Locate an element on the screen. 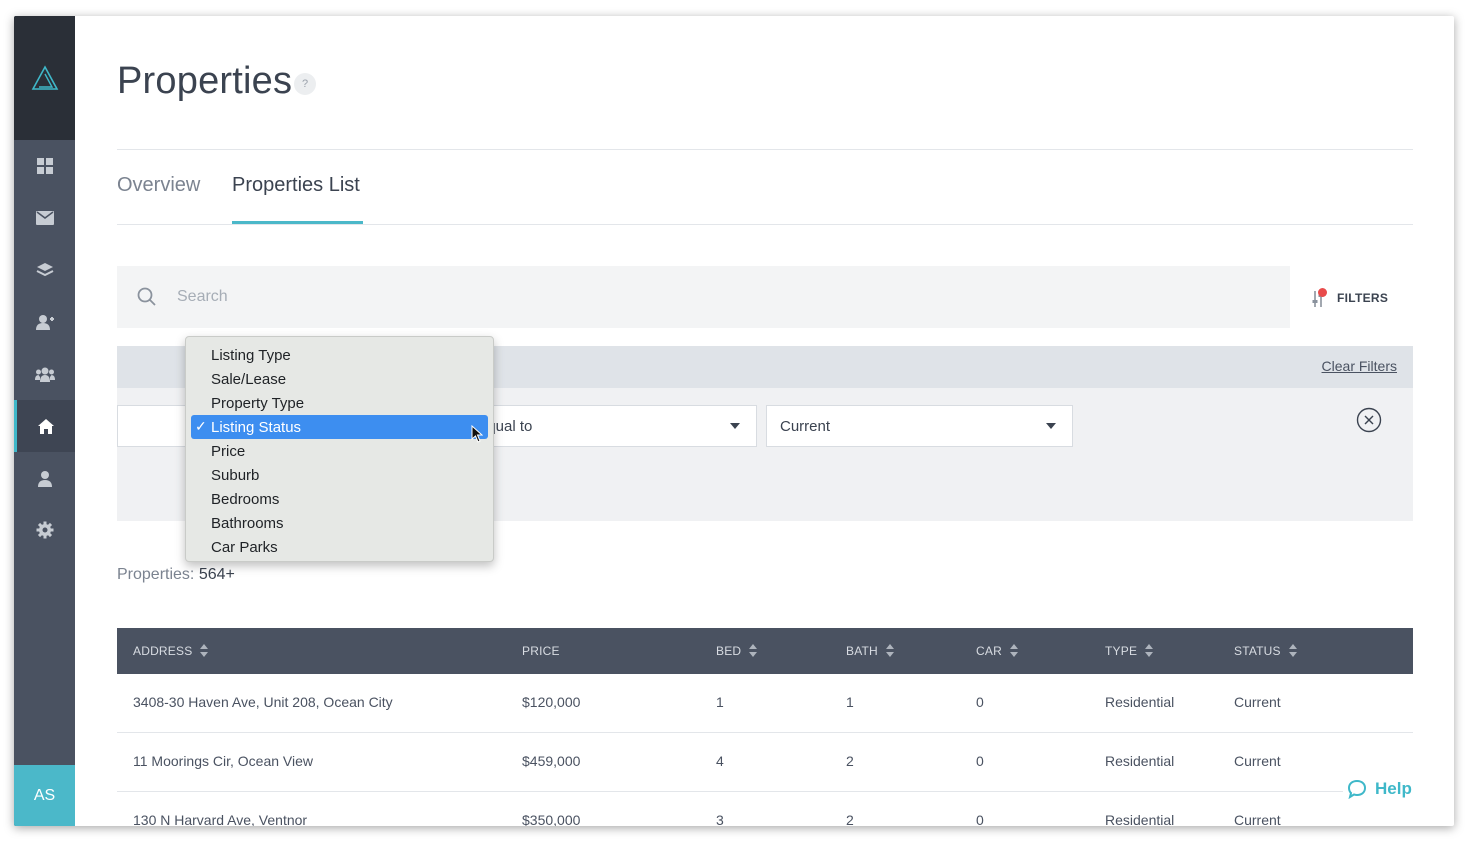 Image resolution: width=1469 pixels, height=842 pixels. clear-filters-link: Clear Filters is located at coordinates (1359, 366).